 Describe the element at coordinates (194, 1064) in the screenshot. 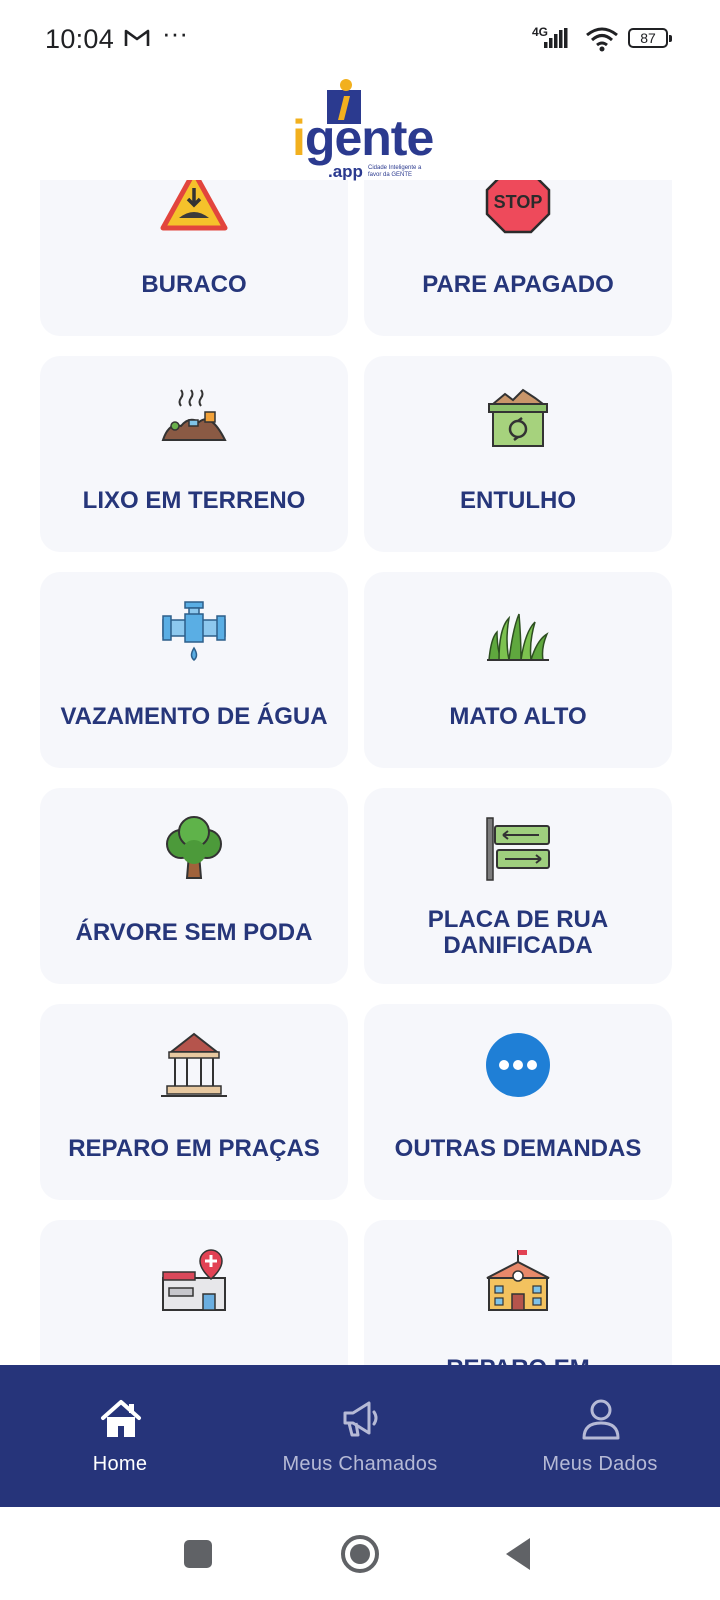

I see `gazebo-icon` at that location.